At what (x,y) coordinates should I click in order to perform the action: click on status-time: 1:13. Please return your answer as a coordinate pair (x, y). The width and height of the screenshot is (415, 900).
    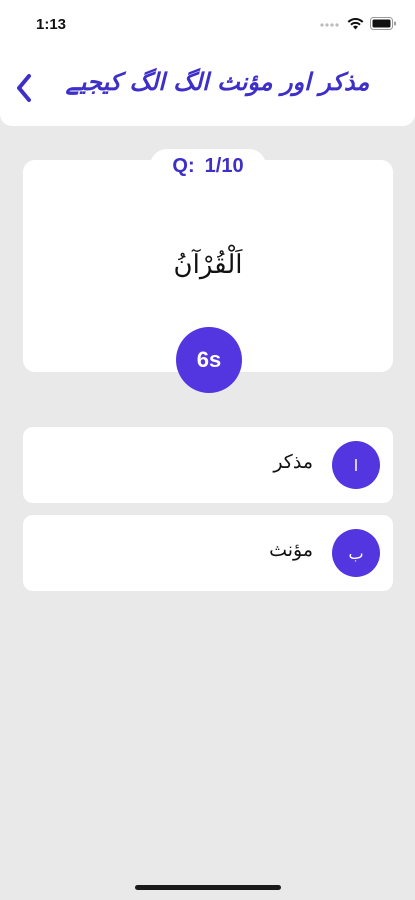
    Looking at the image, I should click on (51, 24).